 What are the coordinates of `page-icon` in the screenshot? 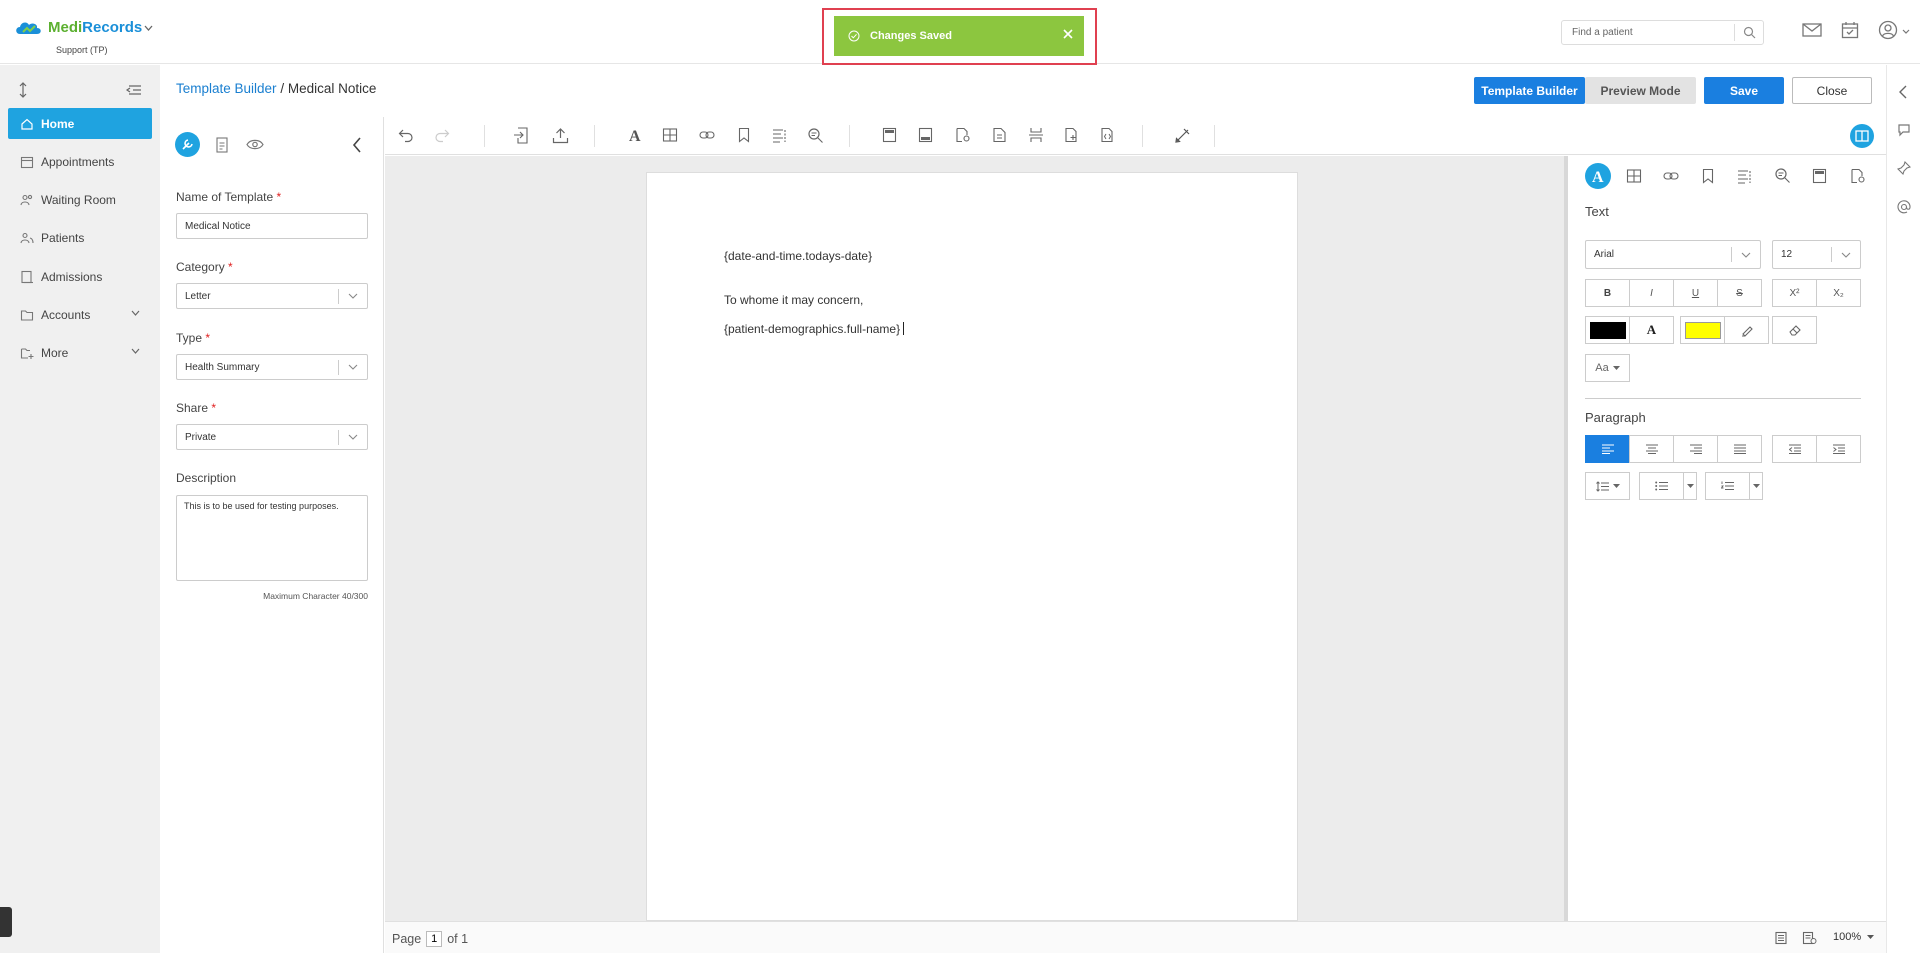 It's located at (999, 135).